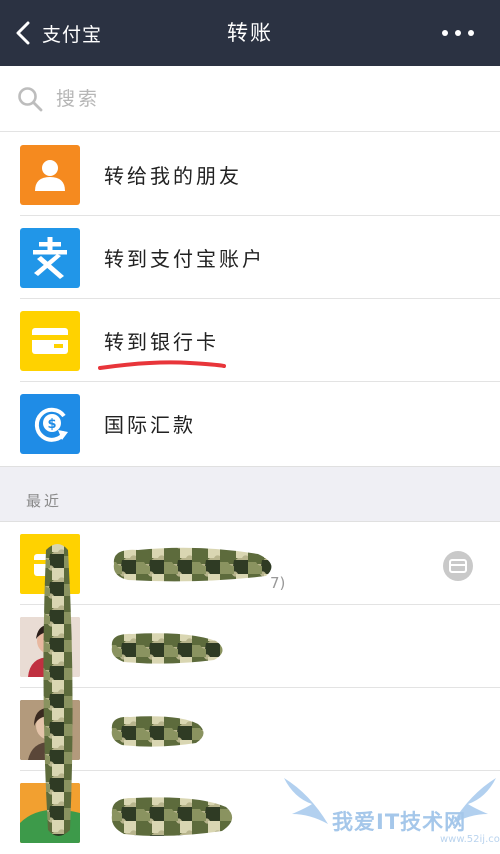 Image resolution: width=500 pixels, height=854 pixels. I want to click on search-icon, so click(30, 99).